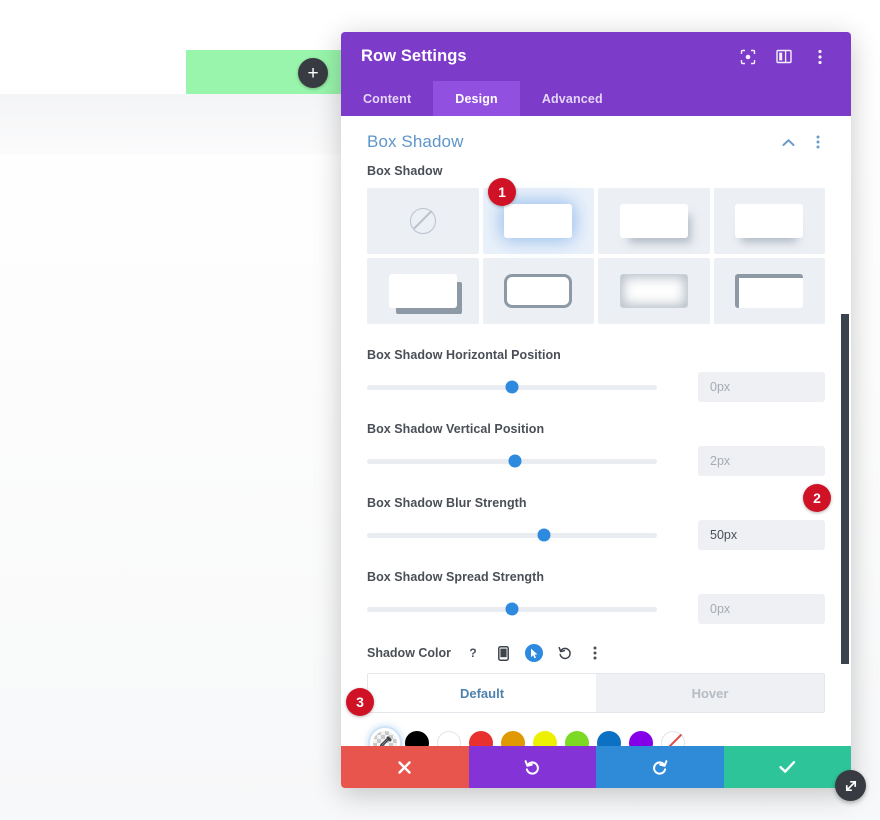 Image resolution: width=880 pixels, height=820 pixels. Describe the element at coordinates (503, 653) in the screenshot. I see `mobile-device-icon` at that location.